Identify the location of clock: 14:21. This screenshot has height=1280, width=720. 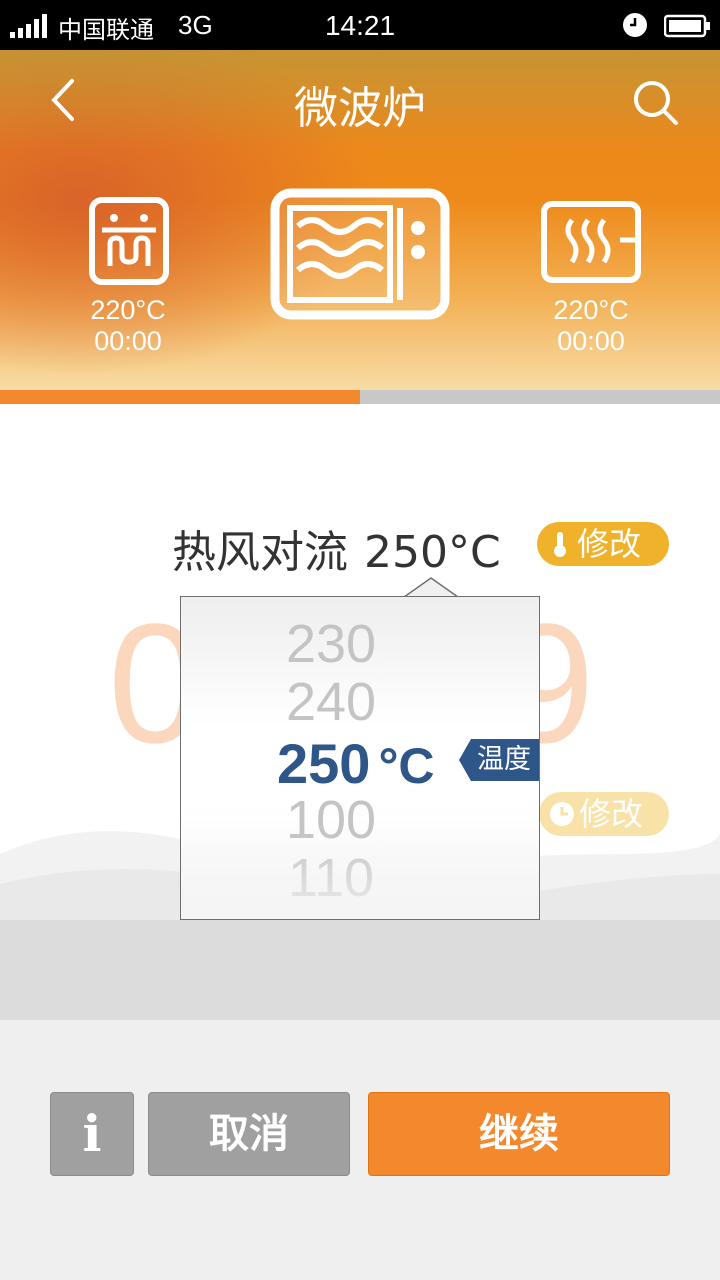
(360, 25).